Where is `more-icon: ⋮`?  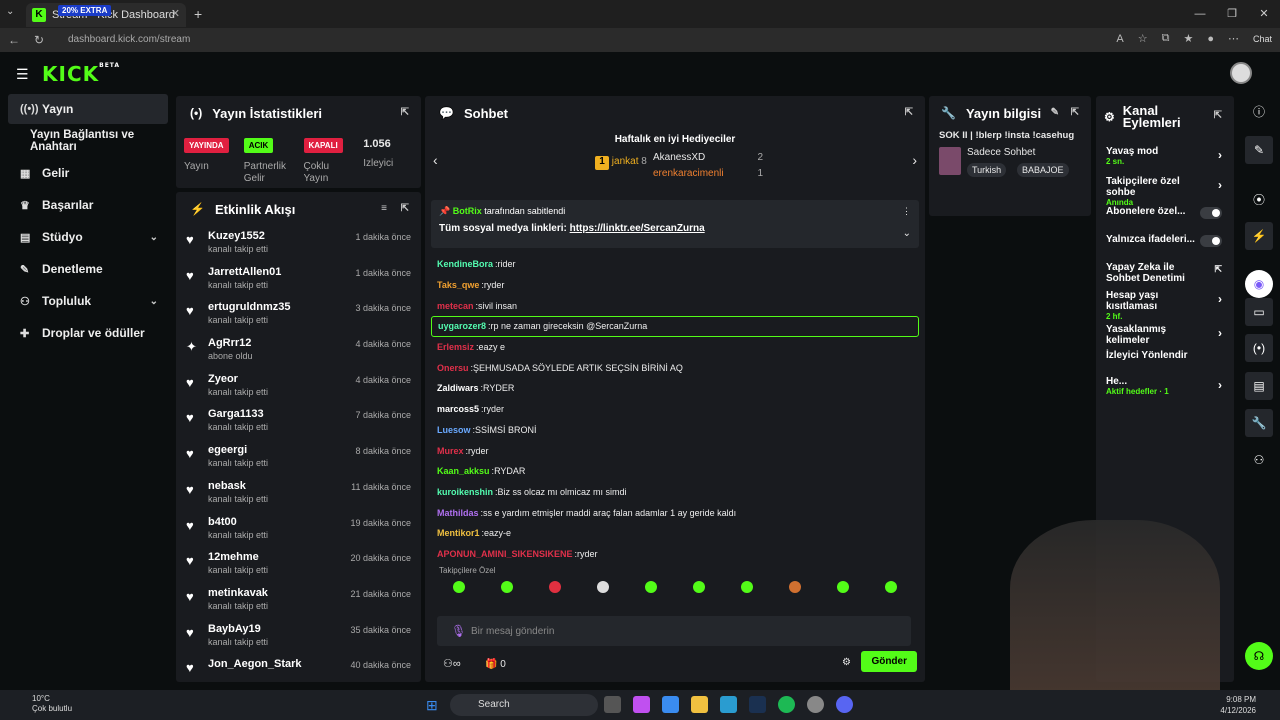 more-icon: ⋮ is located at coordinates (906, 211).